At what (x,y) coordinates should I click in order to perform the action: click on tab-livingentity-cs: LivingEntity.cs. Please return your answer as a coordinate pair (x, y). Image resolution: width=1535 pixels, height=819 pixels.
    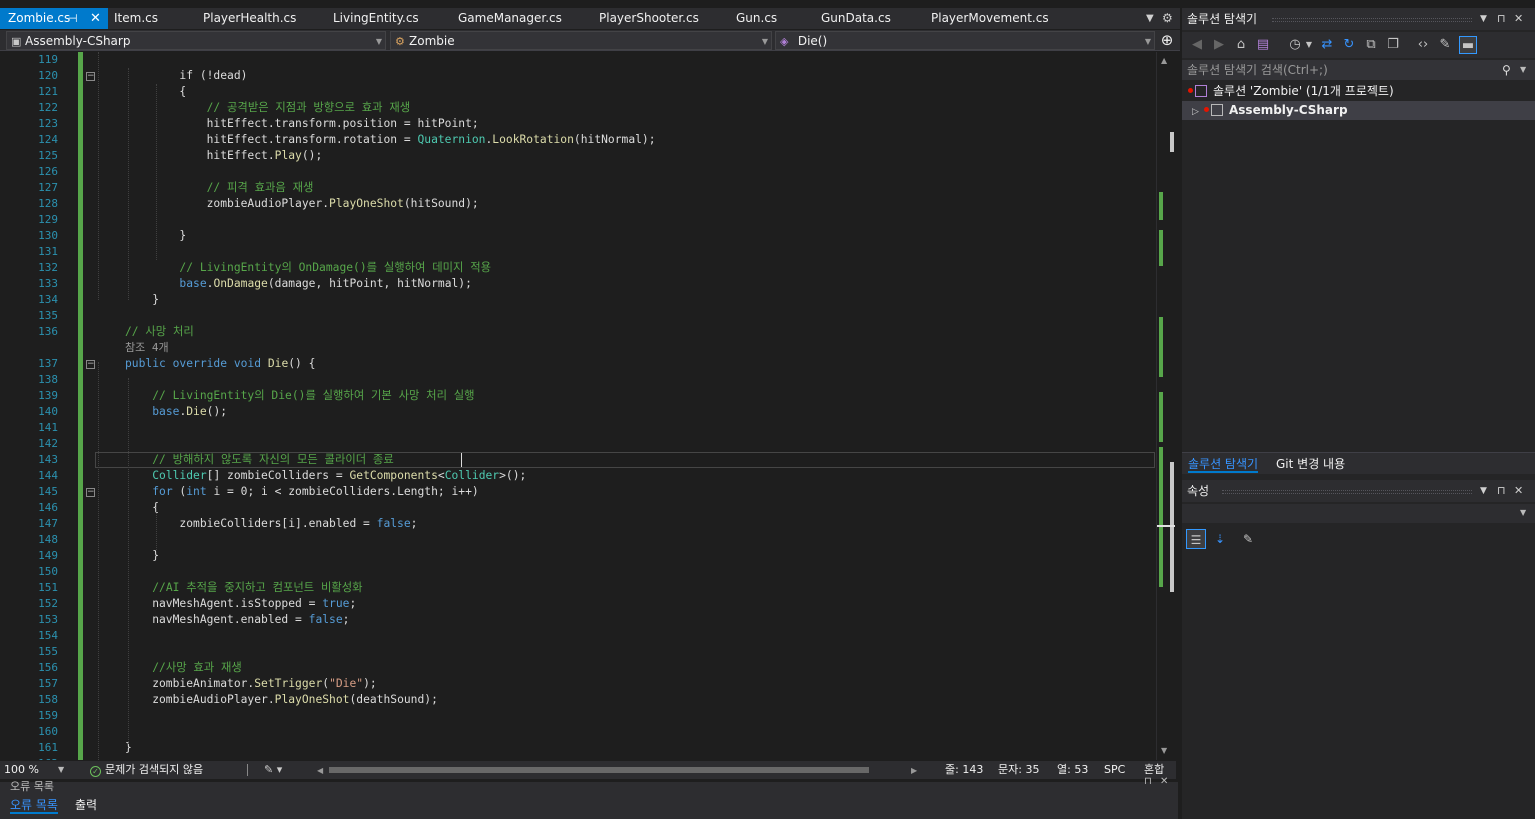
    Looking at the image, I should click on (376, 18).